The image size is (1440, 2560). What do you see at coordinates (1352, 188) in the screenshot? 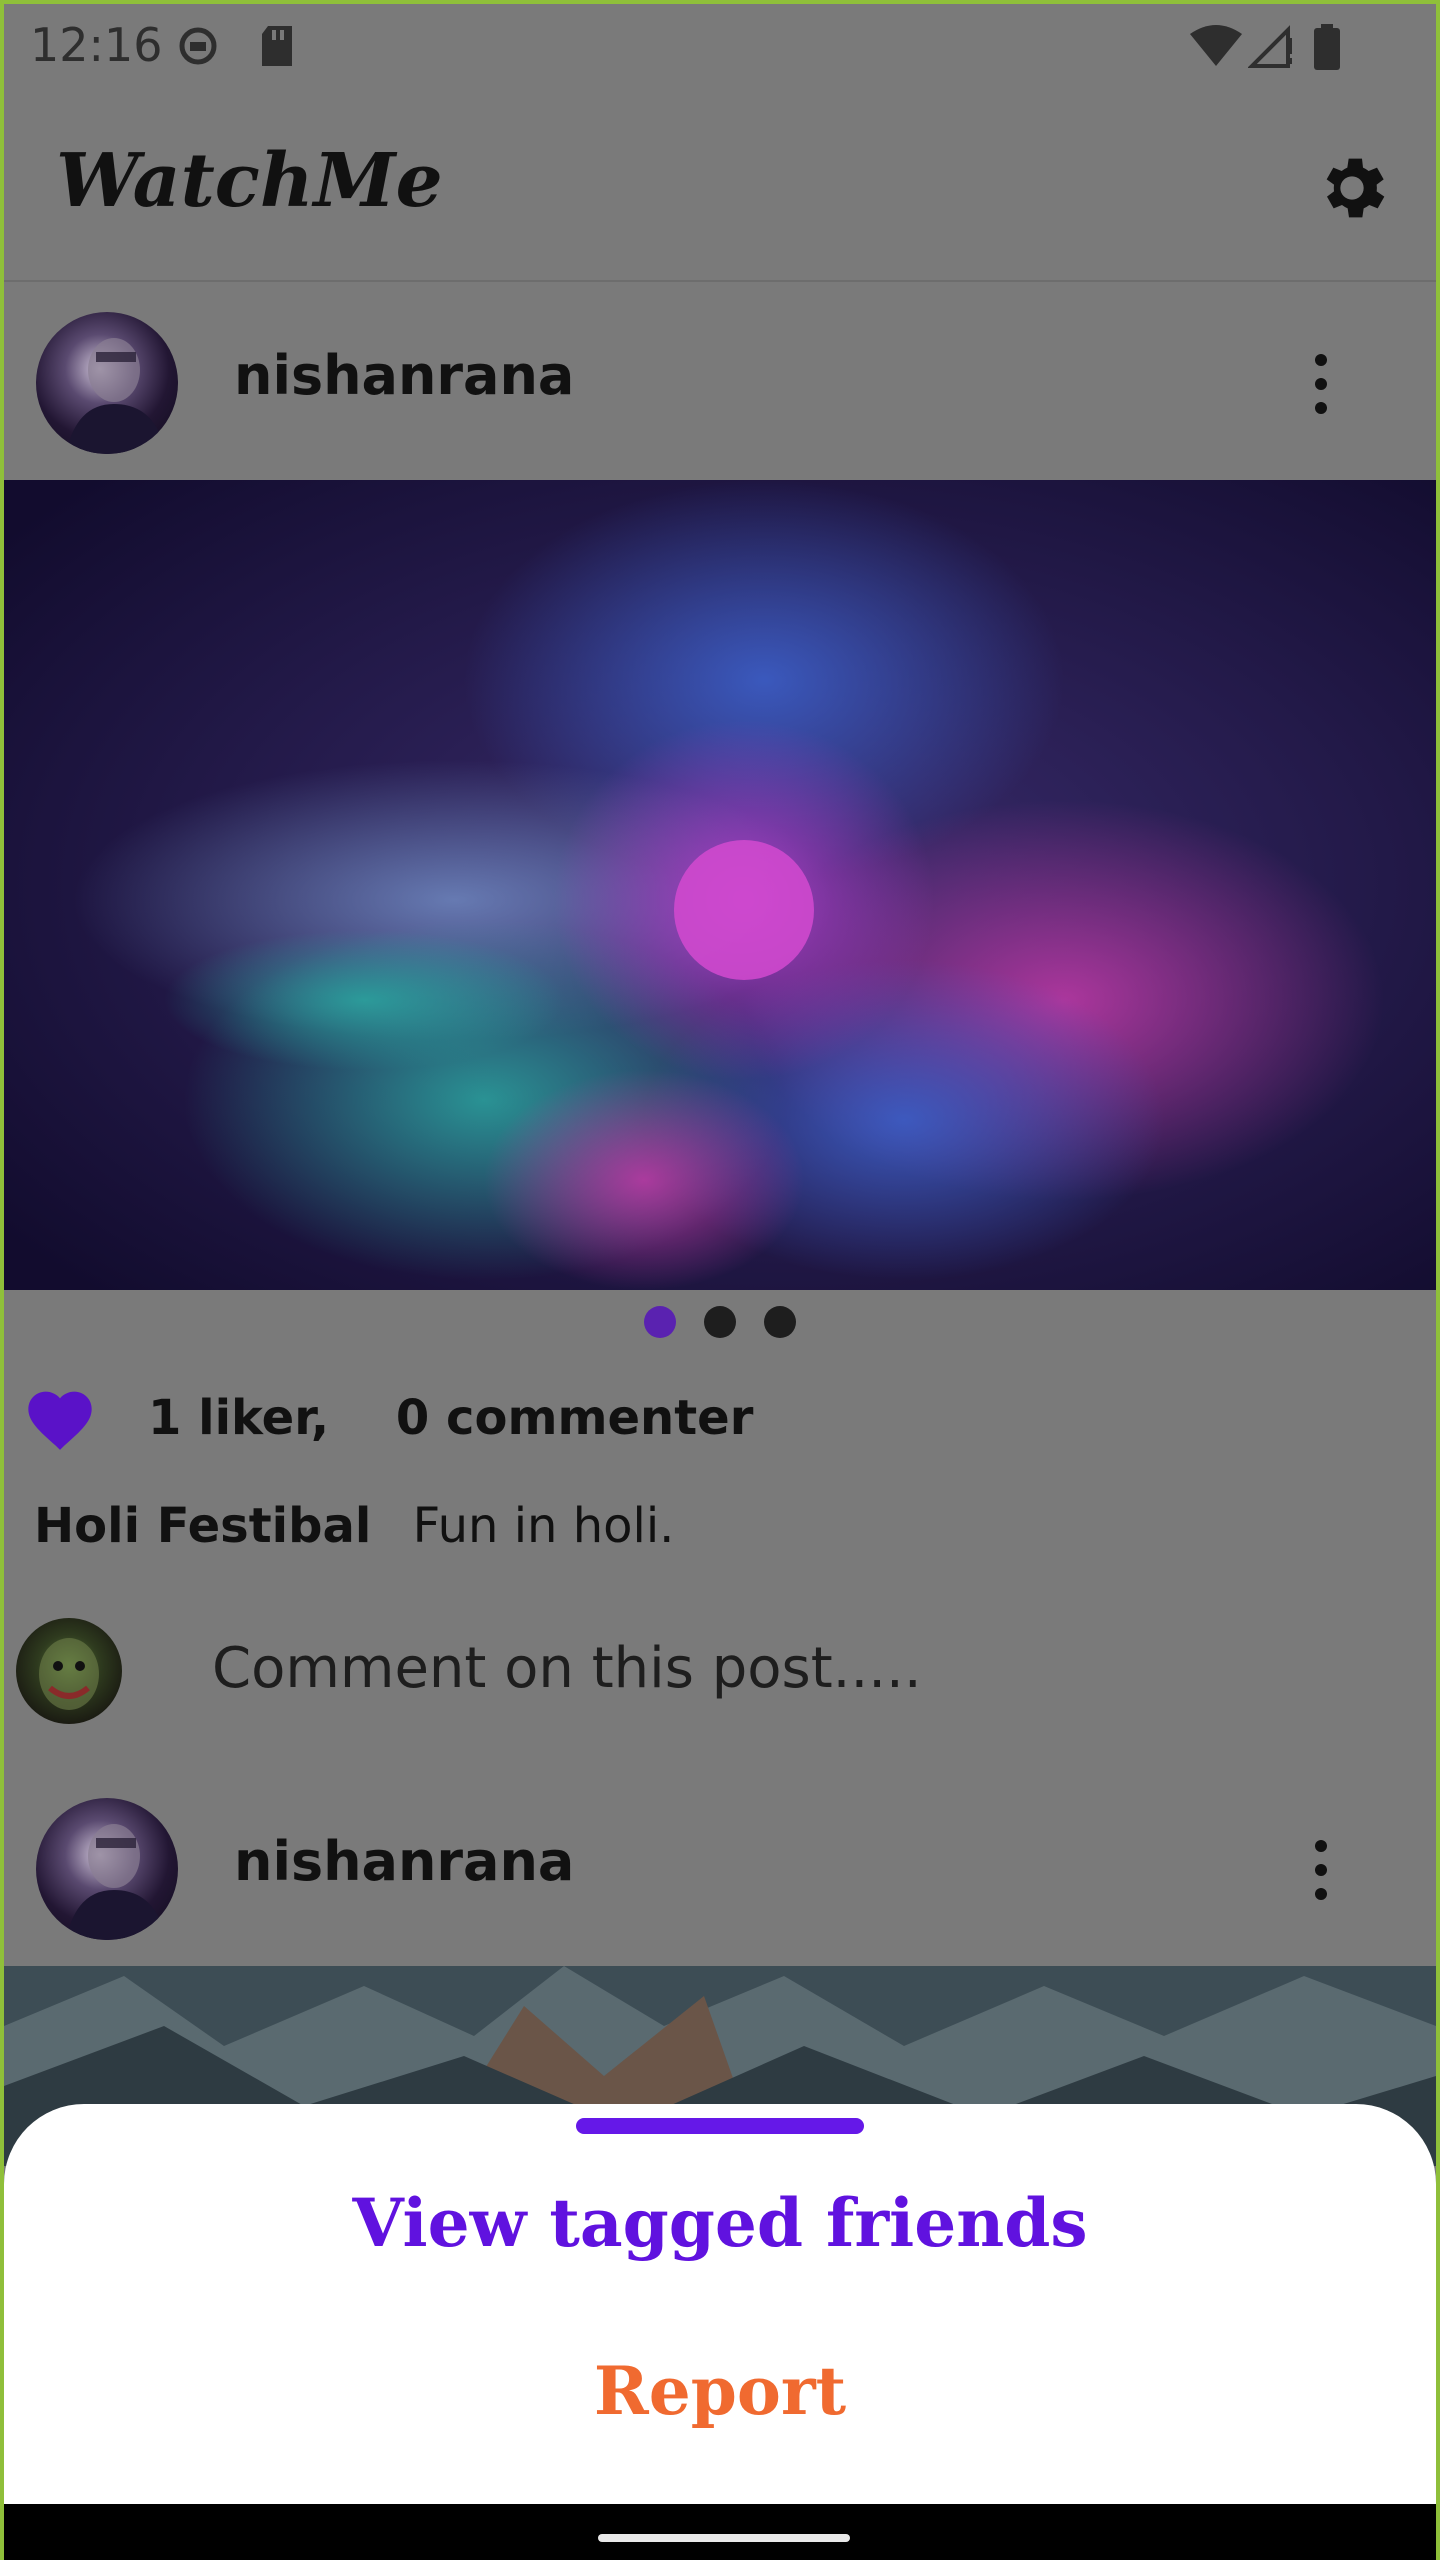
I see `settings-gear-icon` at bounding box center [1352, 188].